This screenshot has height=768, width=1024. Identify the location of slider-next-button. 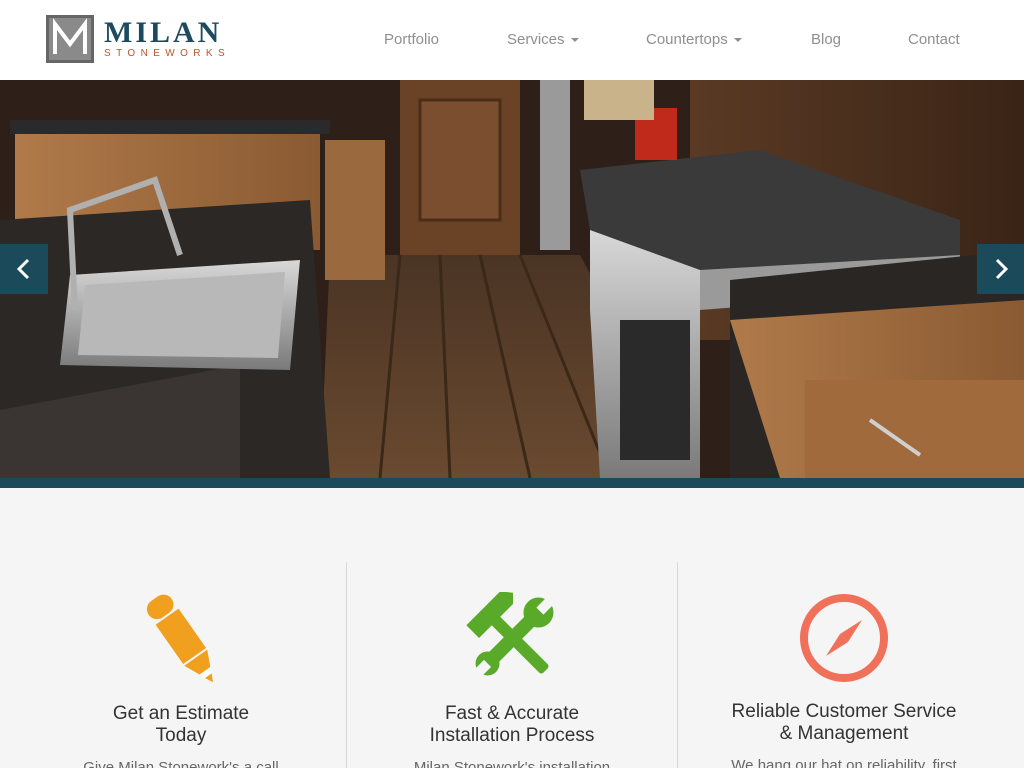
(1000, 269).